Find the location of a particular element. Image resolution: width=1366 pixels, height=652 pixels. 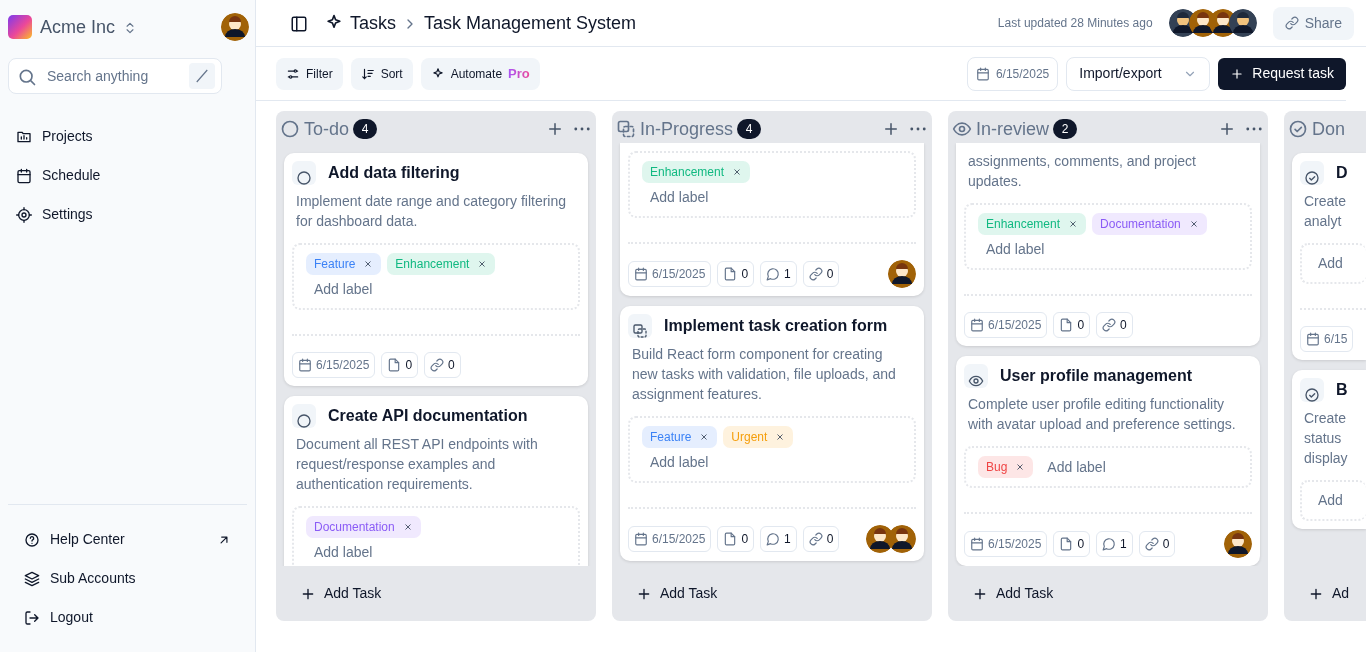

task-card: D Create analyt Add 6/15 is located at coordinates (1329, 256).